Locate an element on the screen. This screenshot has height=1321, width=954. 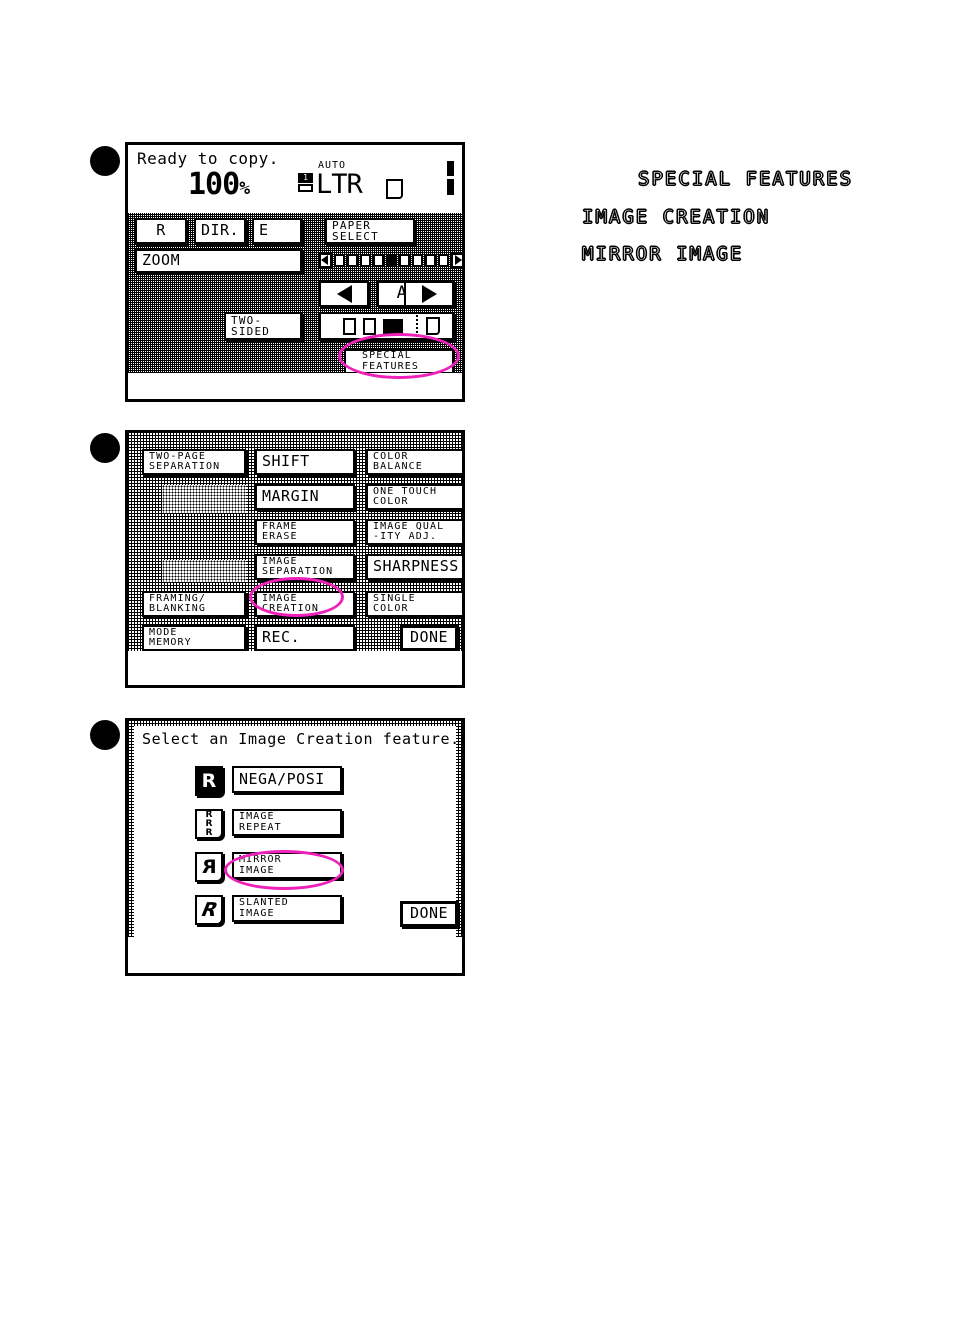
caption-special-features: SPECIAL FEATURES is located at coordinates (745, 178).